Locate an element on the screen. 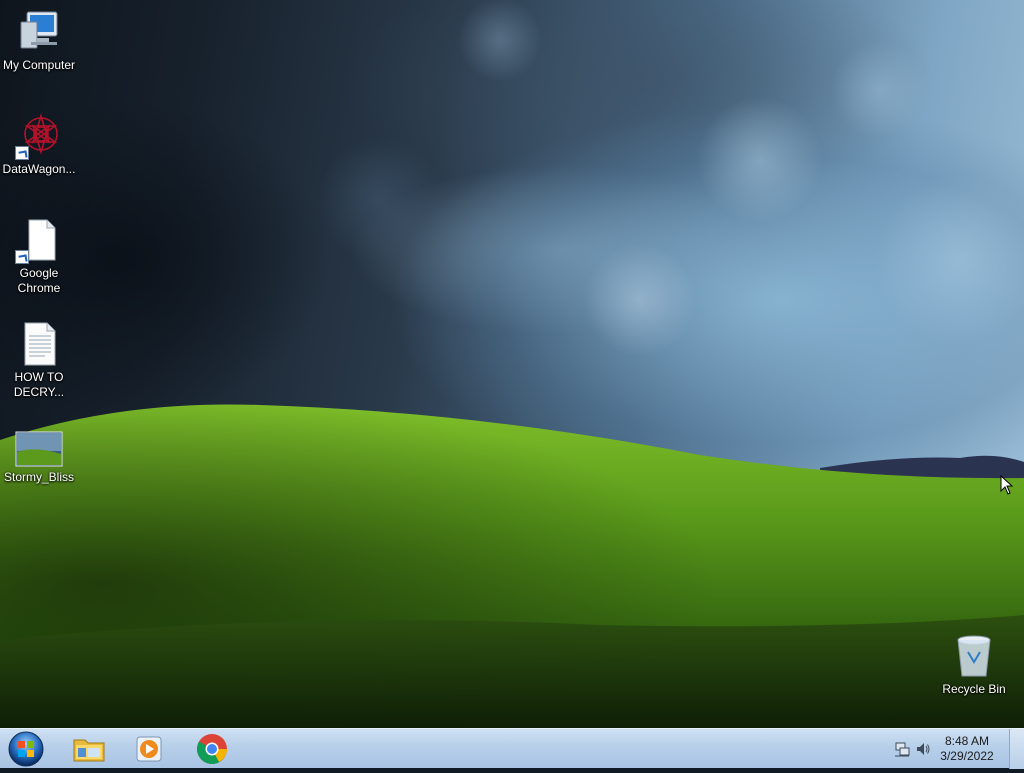 Image resolution: width=1024 pixels, height=773 pixels. windows-start-orb-icon is located at coordinates (26, 749).